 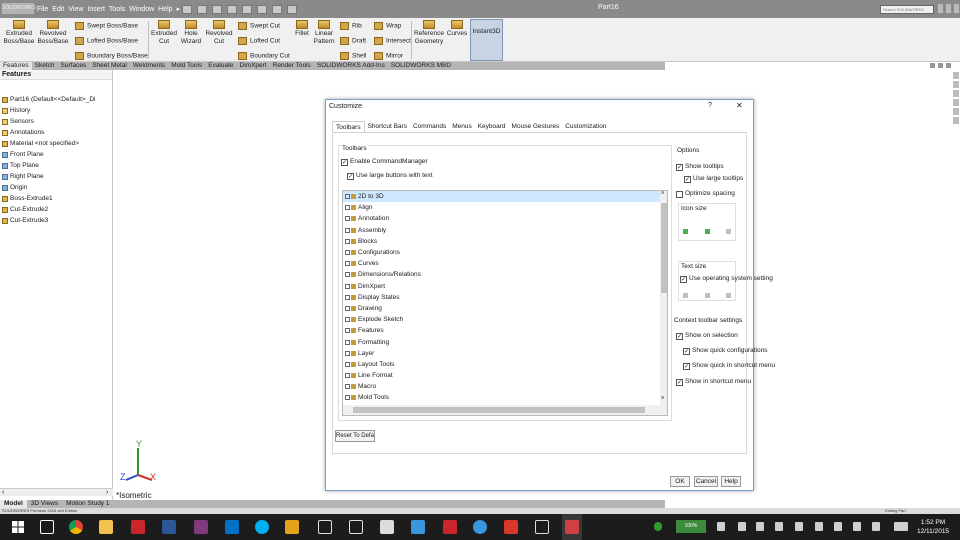 What do you see at coordinates (685, 295) in the screenshot?
I see `small-text-option` at bounding box center [685, 295].